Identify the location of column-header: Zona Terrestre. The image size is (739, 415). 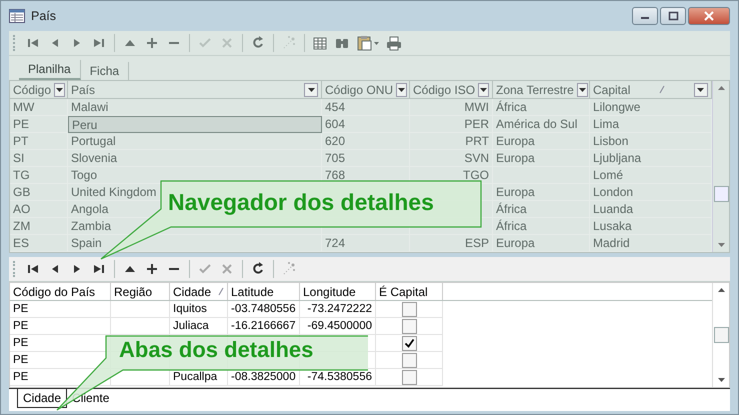
(541, 89).